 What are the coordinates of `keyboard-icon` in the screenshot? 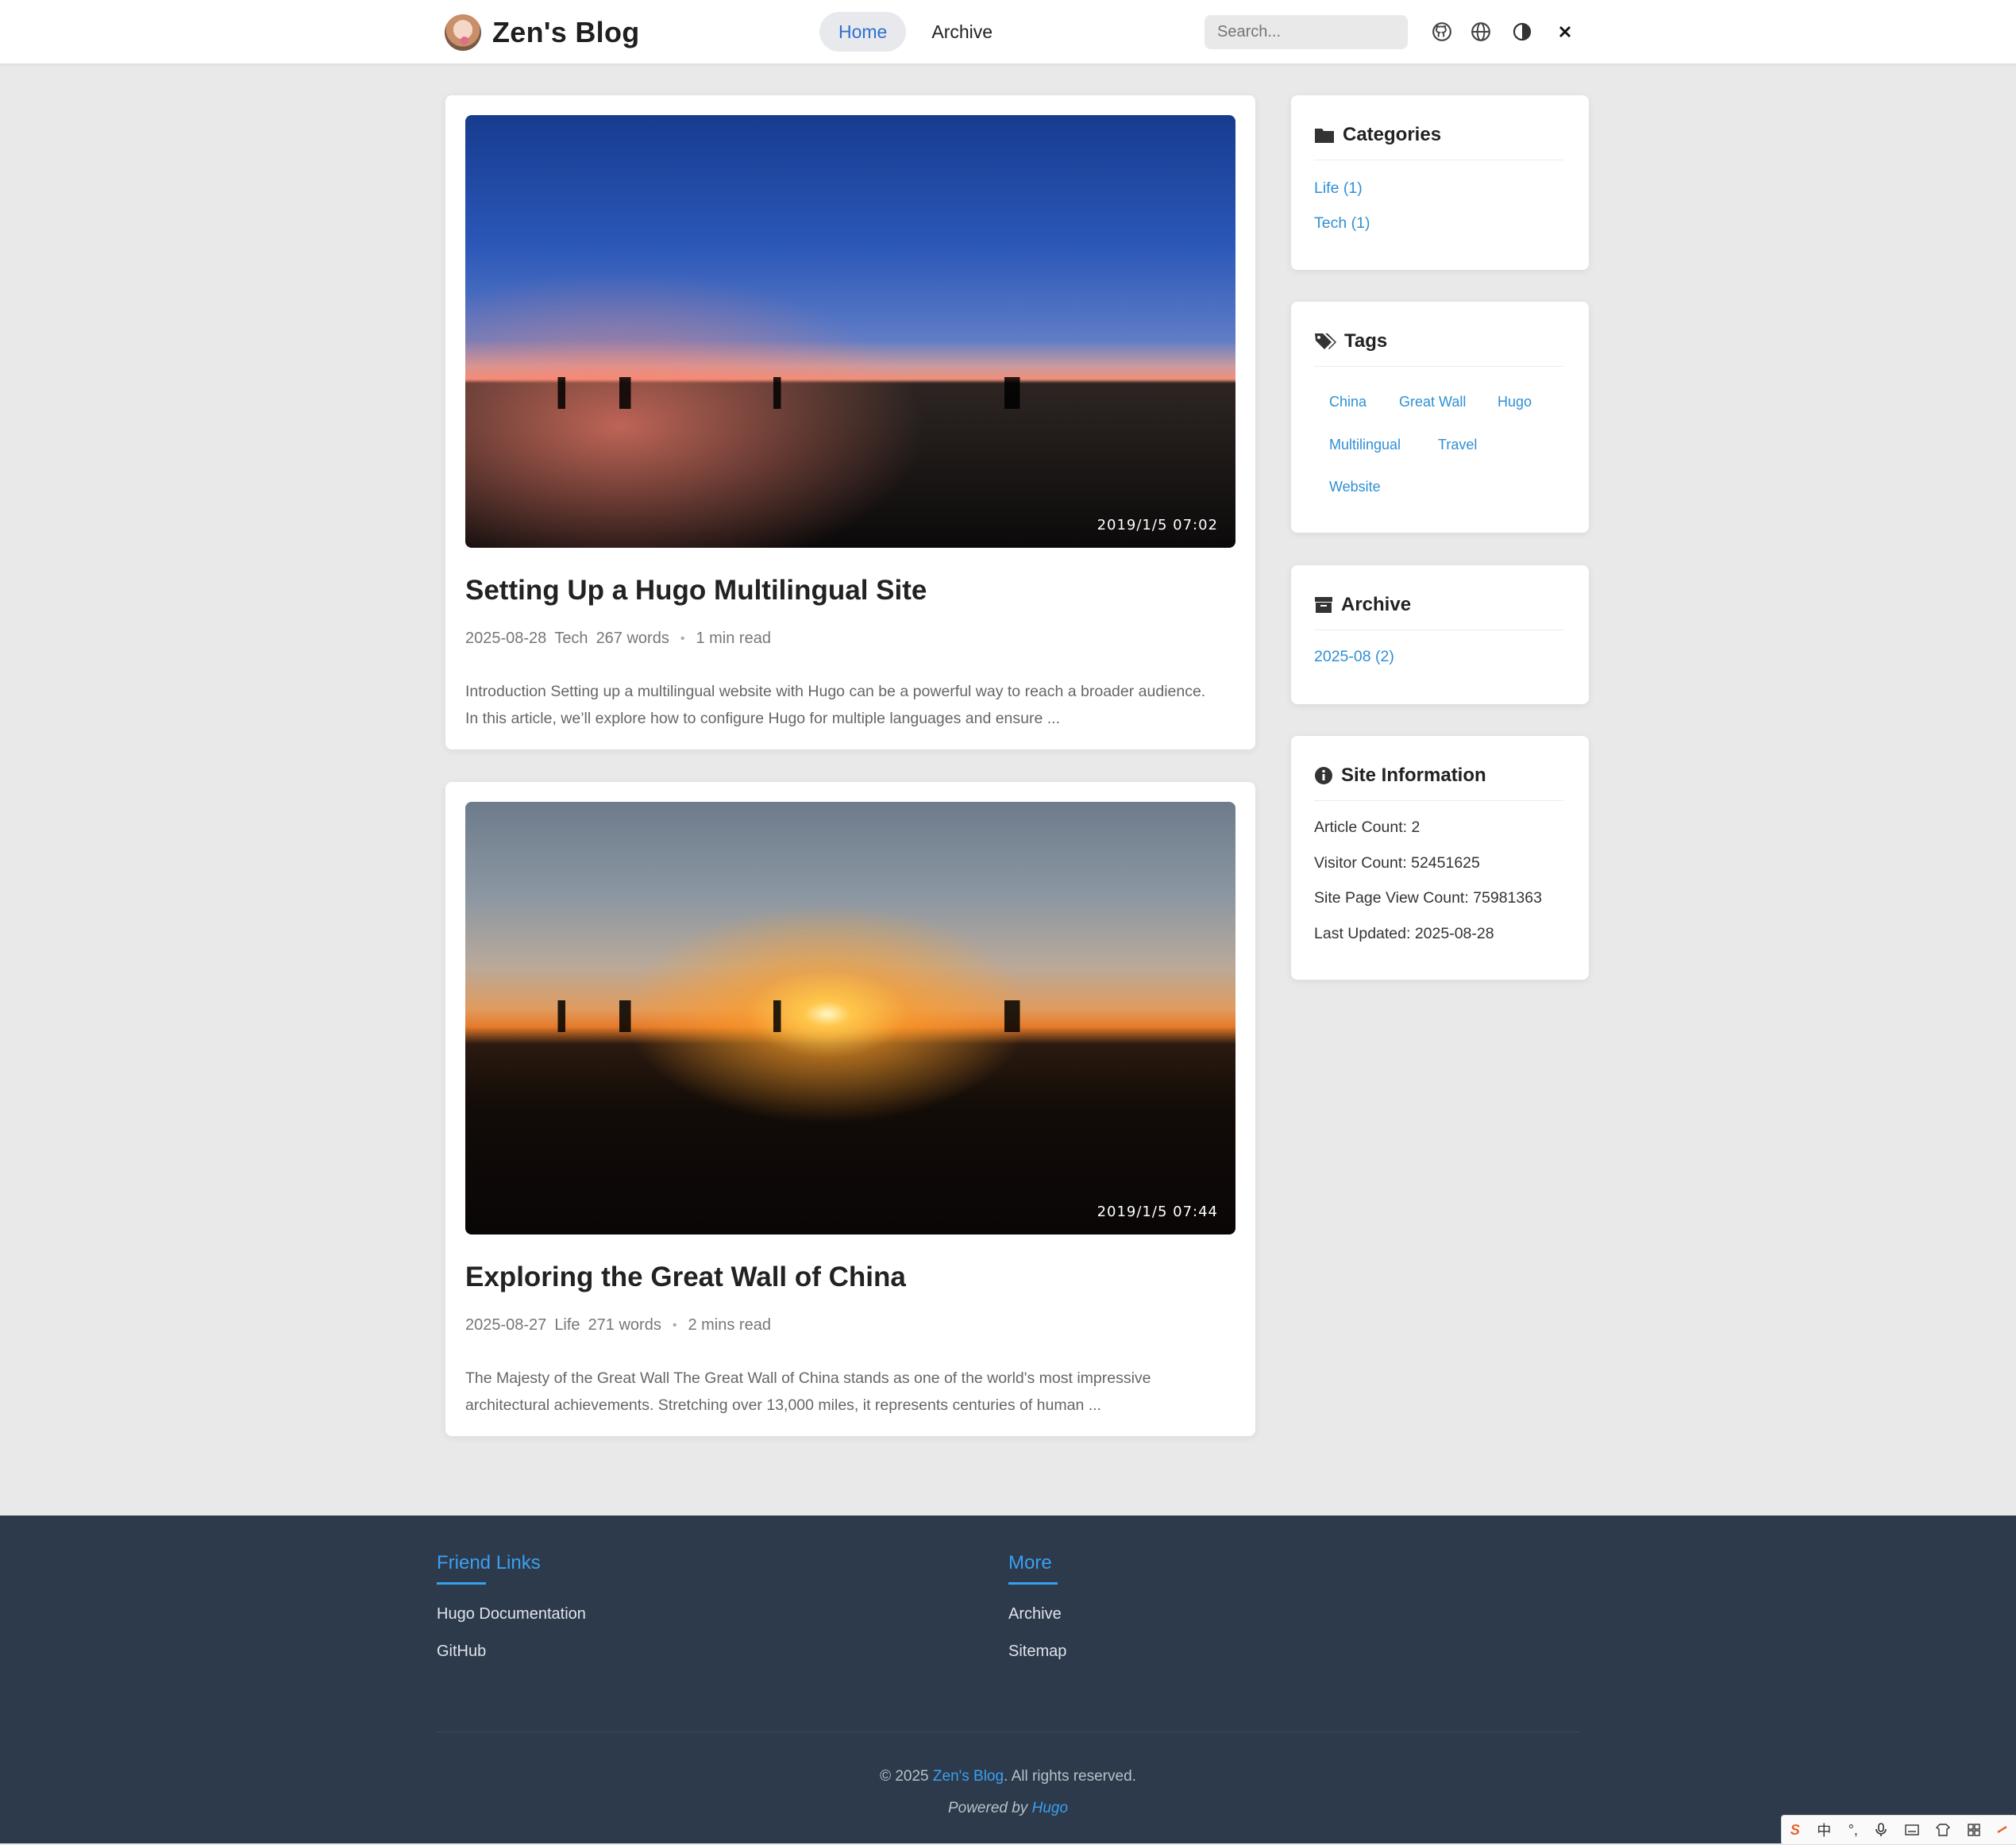 It's located at (1912, 1830).